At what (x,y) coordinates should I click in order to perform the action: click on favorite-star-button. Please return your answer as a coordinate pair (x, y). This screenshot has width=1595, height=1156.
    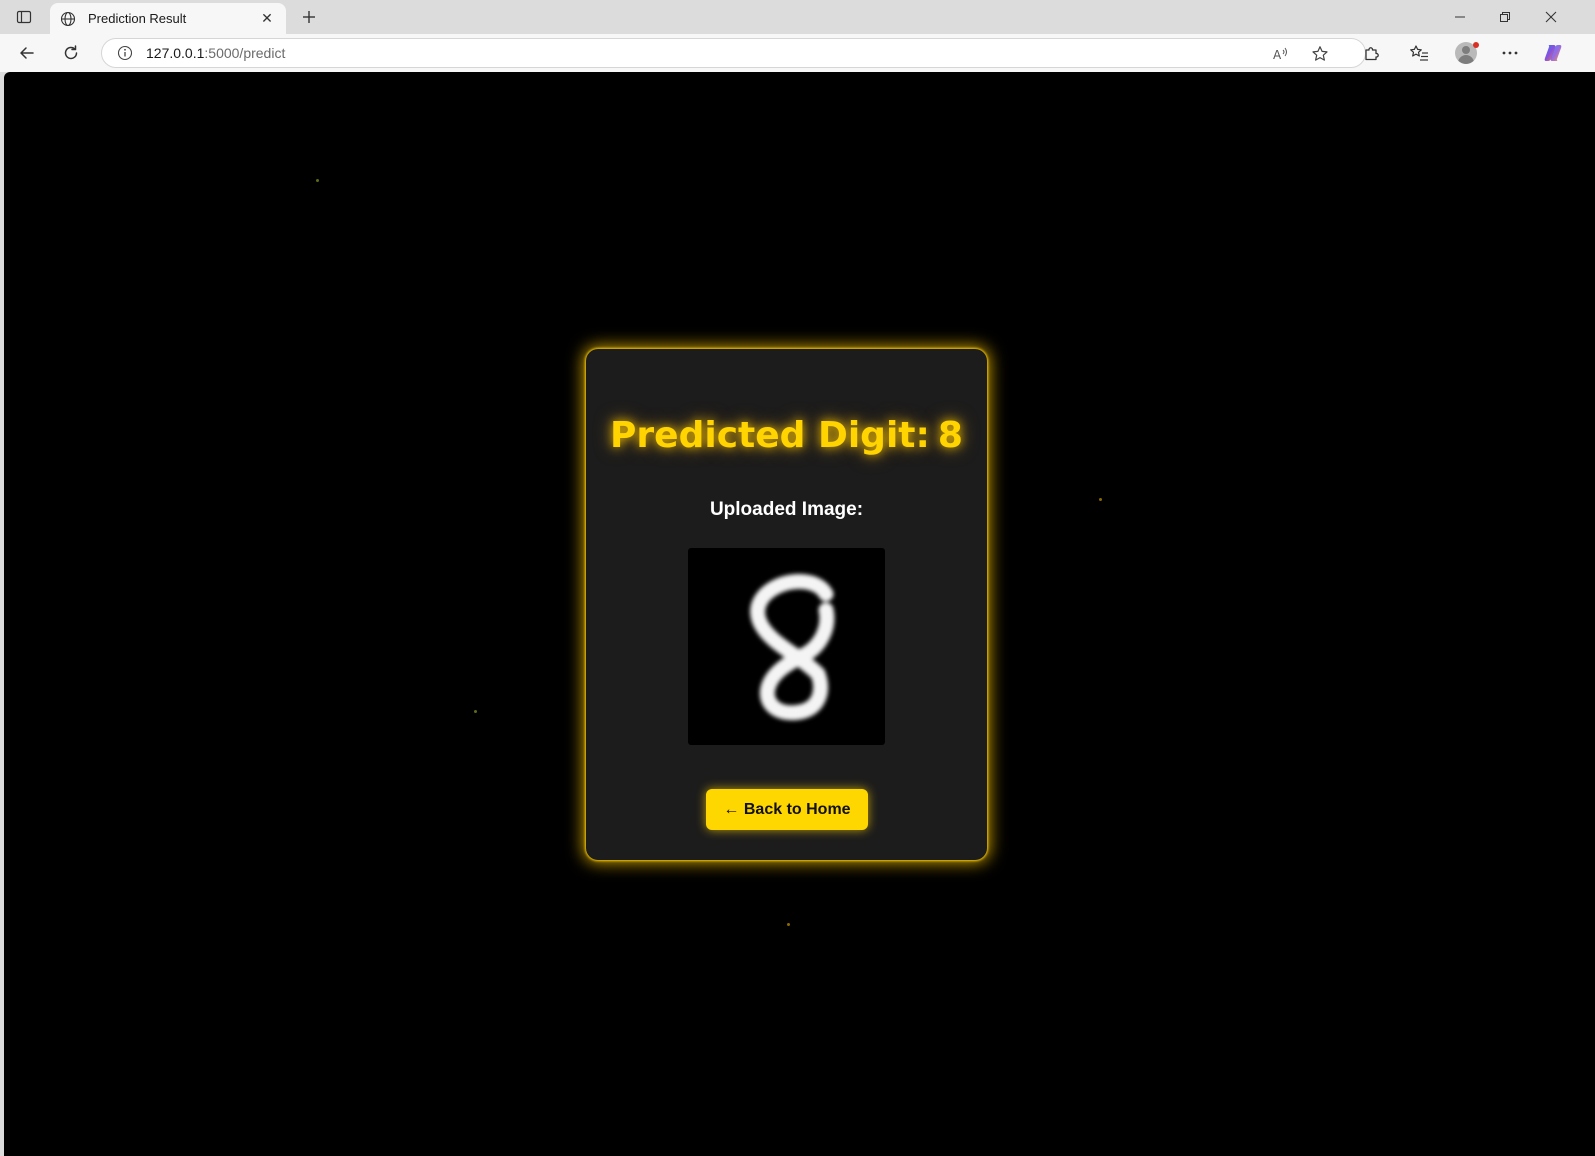
    Looking at the image, I should click on (1320, 54).